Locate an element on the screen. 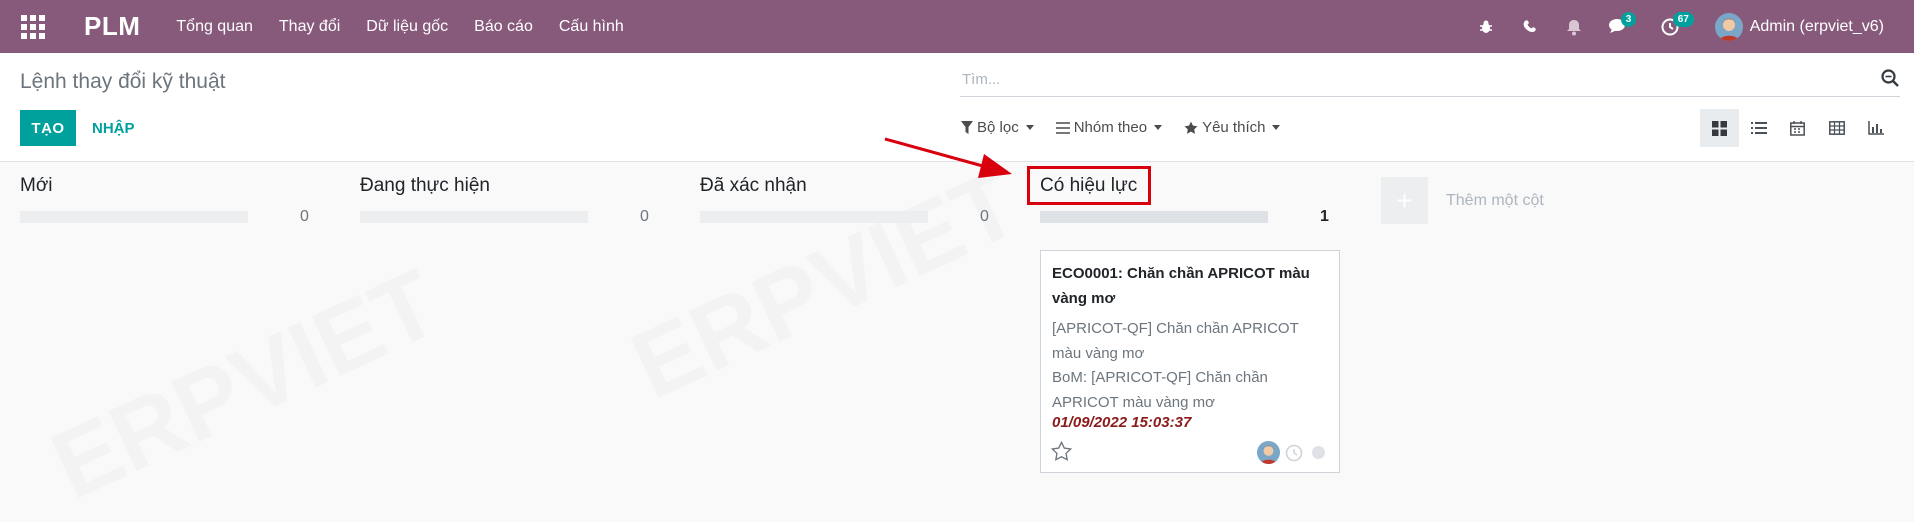 The width and height of the screenshot is (1914, 522). activities-badge: 67 is located at coordinates (1683, 19).